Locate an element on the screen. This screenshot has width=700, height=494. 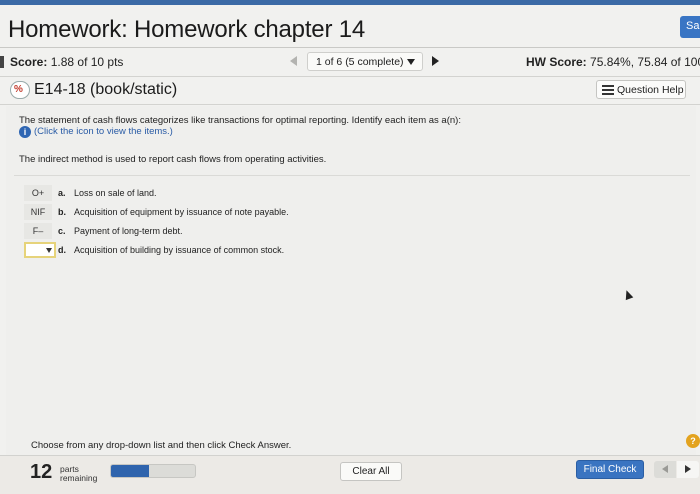
parts-remaining-count: 12 is located at coordinates (41, 472).